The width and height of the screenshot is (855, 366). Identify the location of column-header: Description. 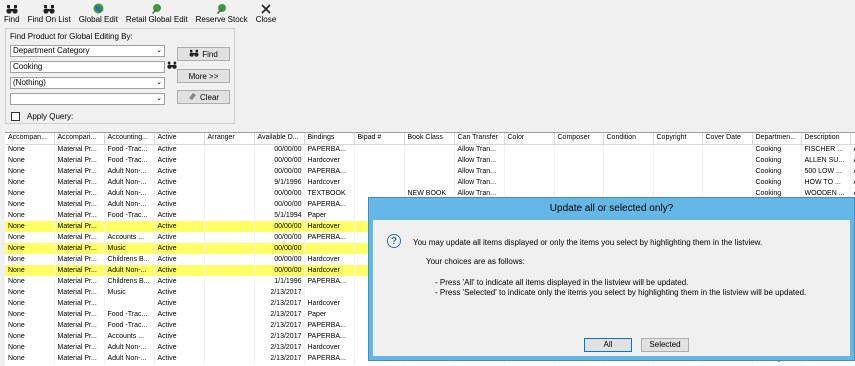
(826, 139).